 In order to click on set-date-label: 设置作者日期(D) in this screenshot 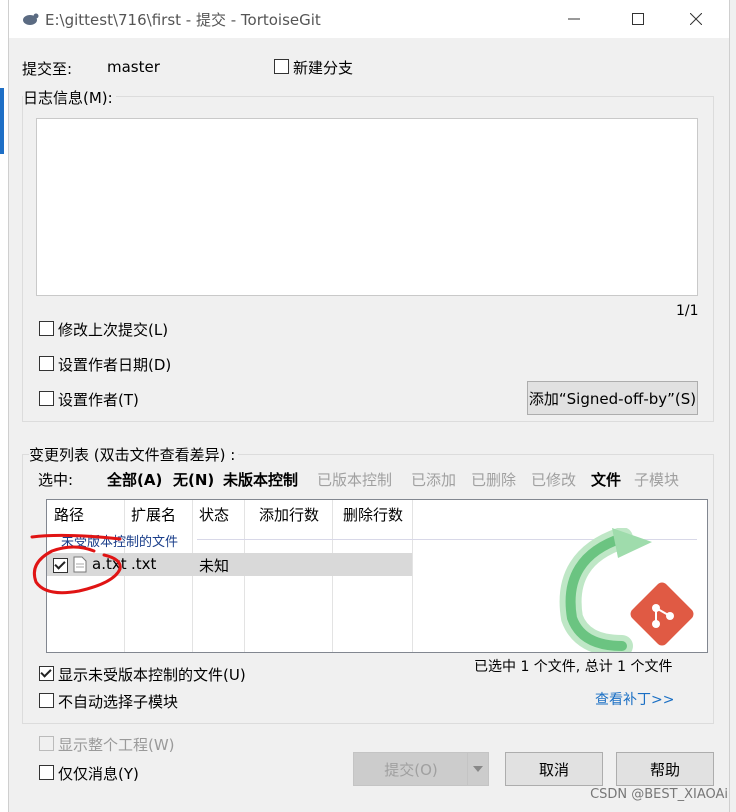, I will do `click(115, 365)`.